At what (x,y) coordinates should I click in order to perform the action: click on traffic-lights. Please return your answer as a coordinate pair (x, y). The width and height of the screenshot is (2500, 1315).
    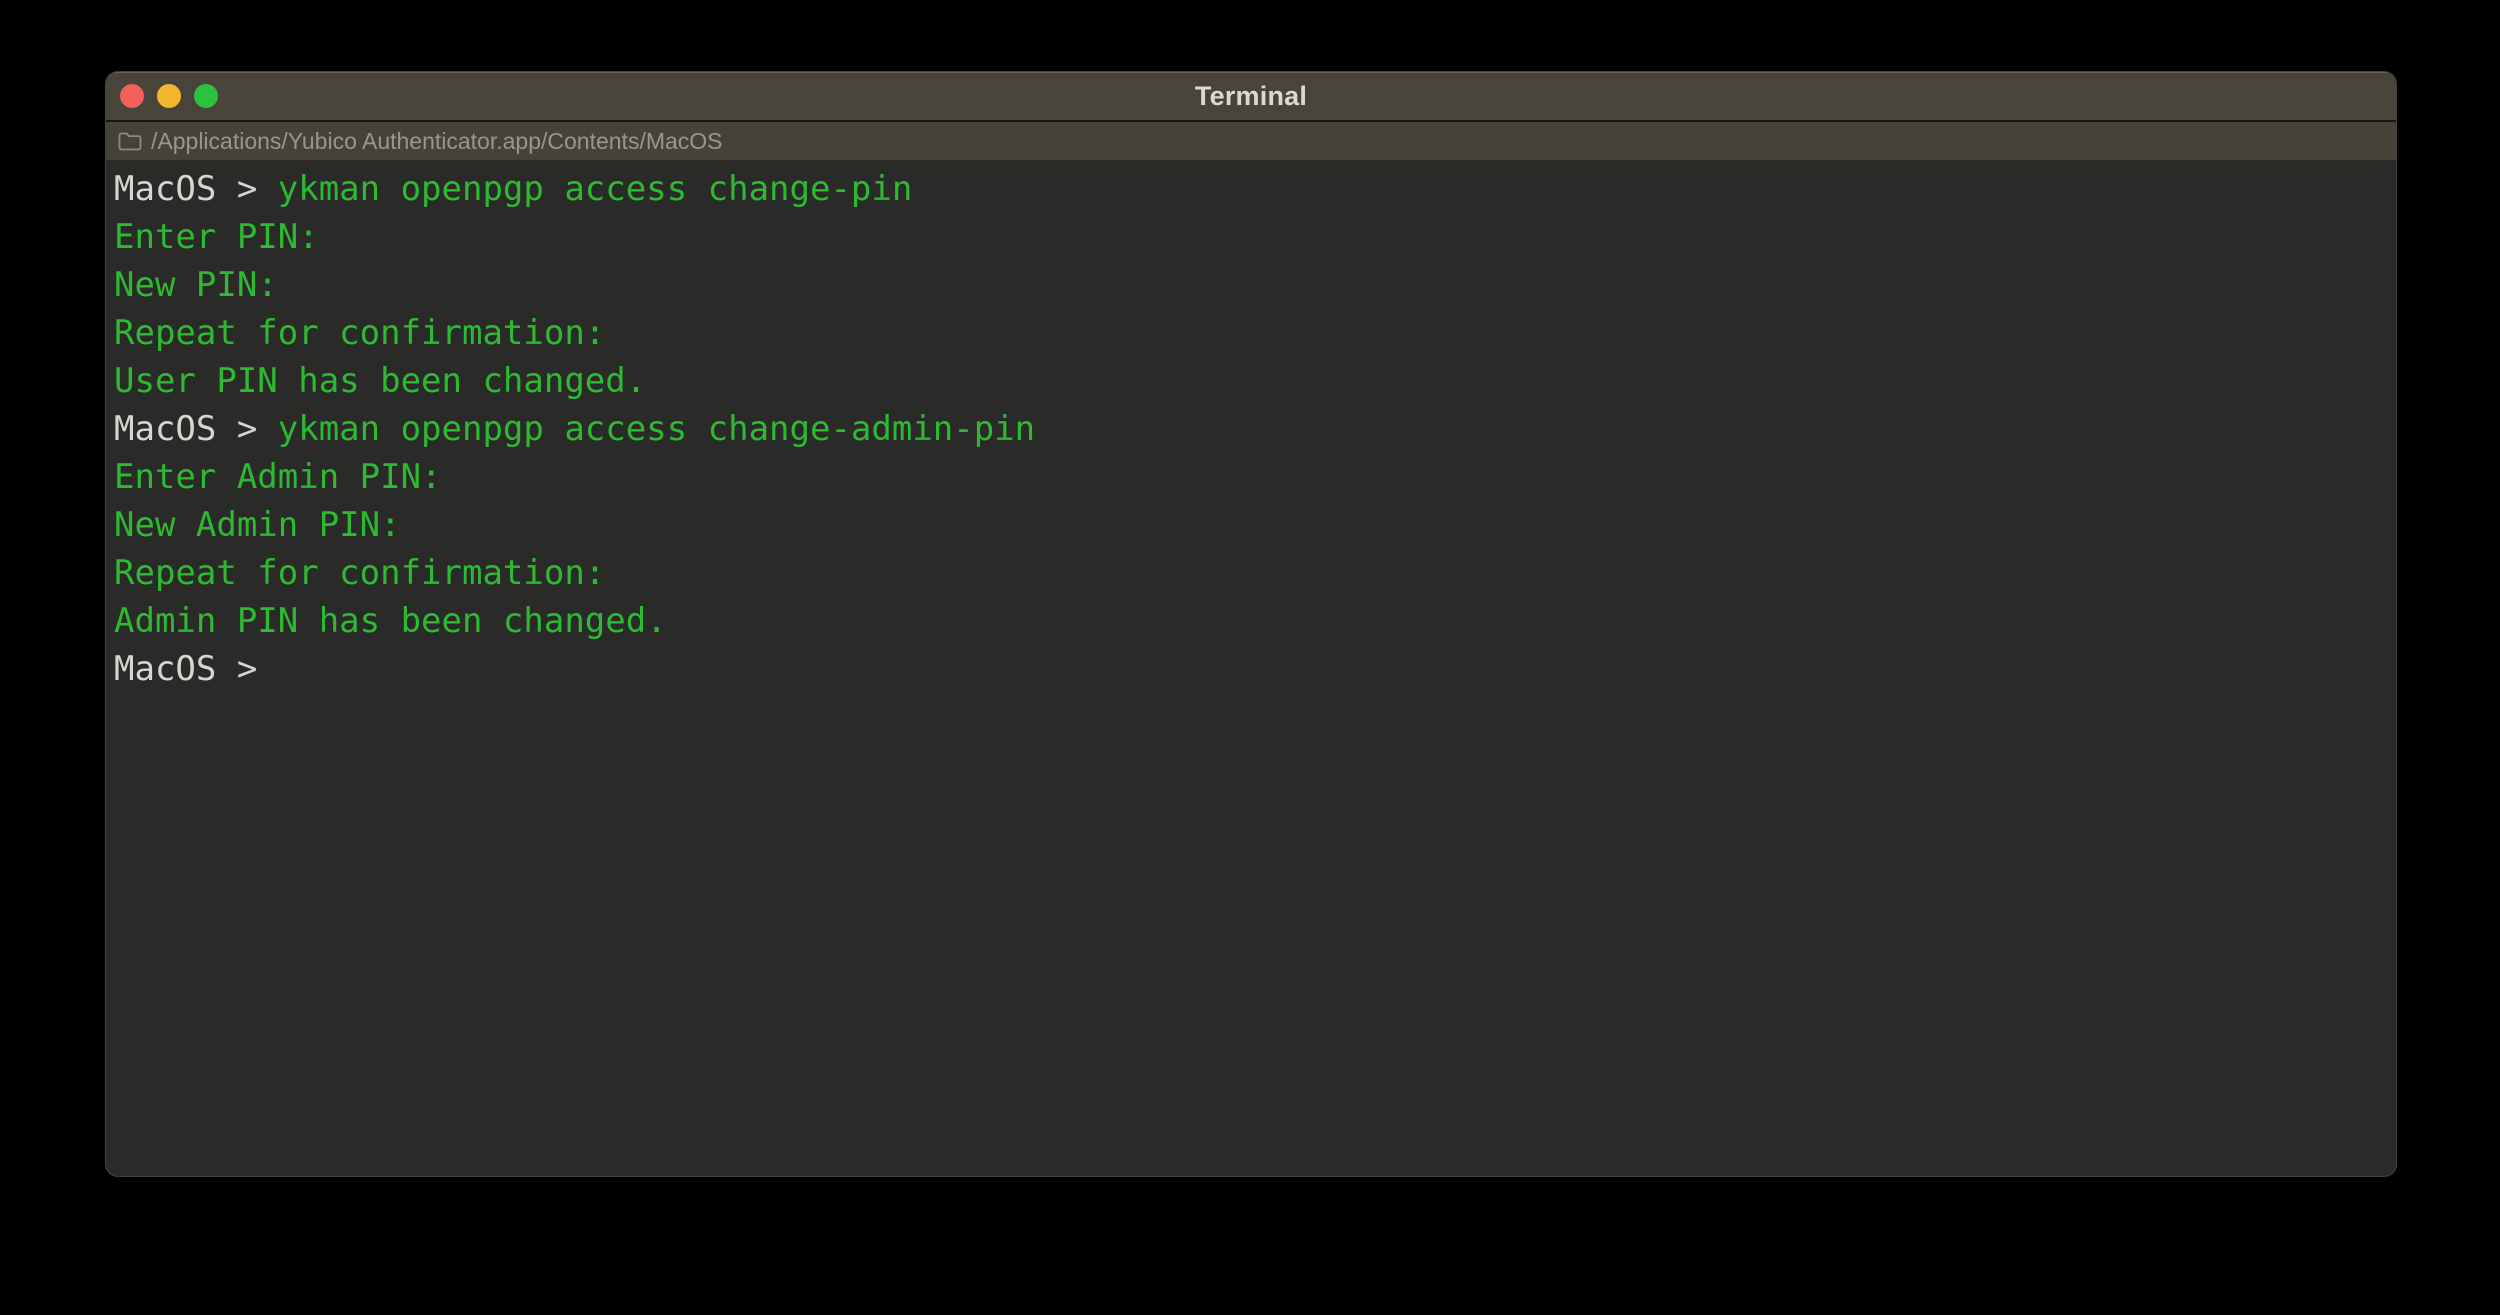
    Looking at the image, I should click on (169, 96).